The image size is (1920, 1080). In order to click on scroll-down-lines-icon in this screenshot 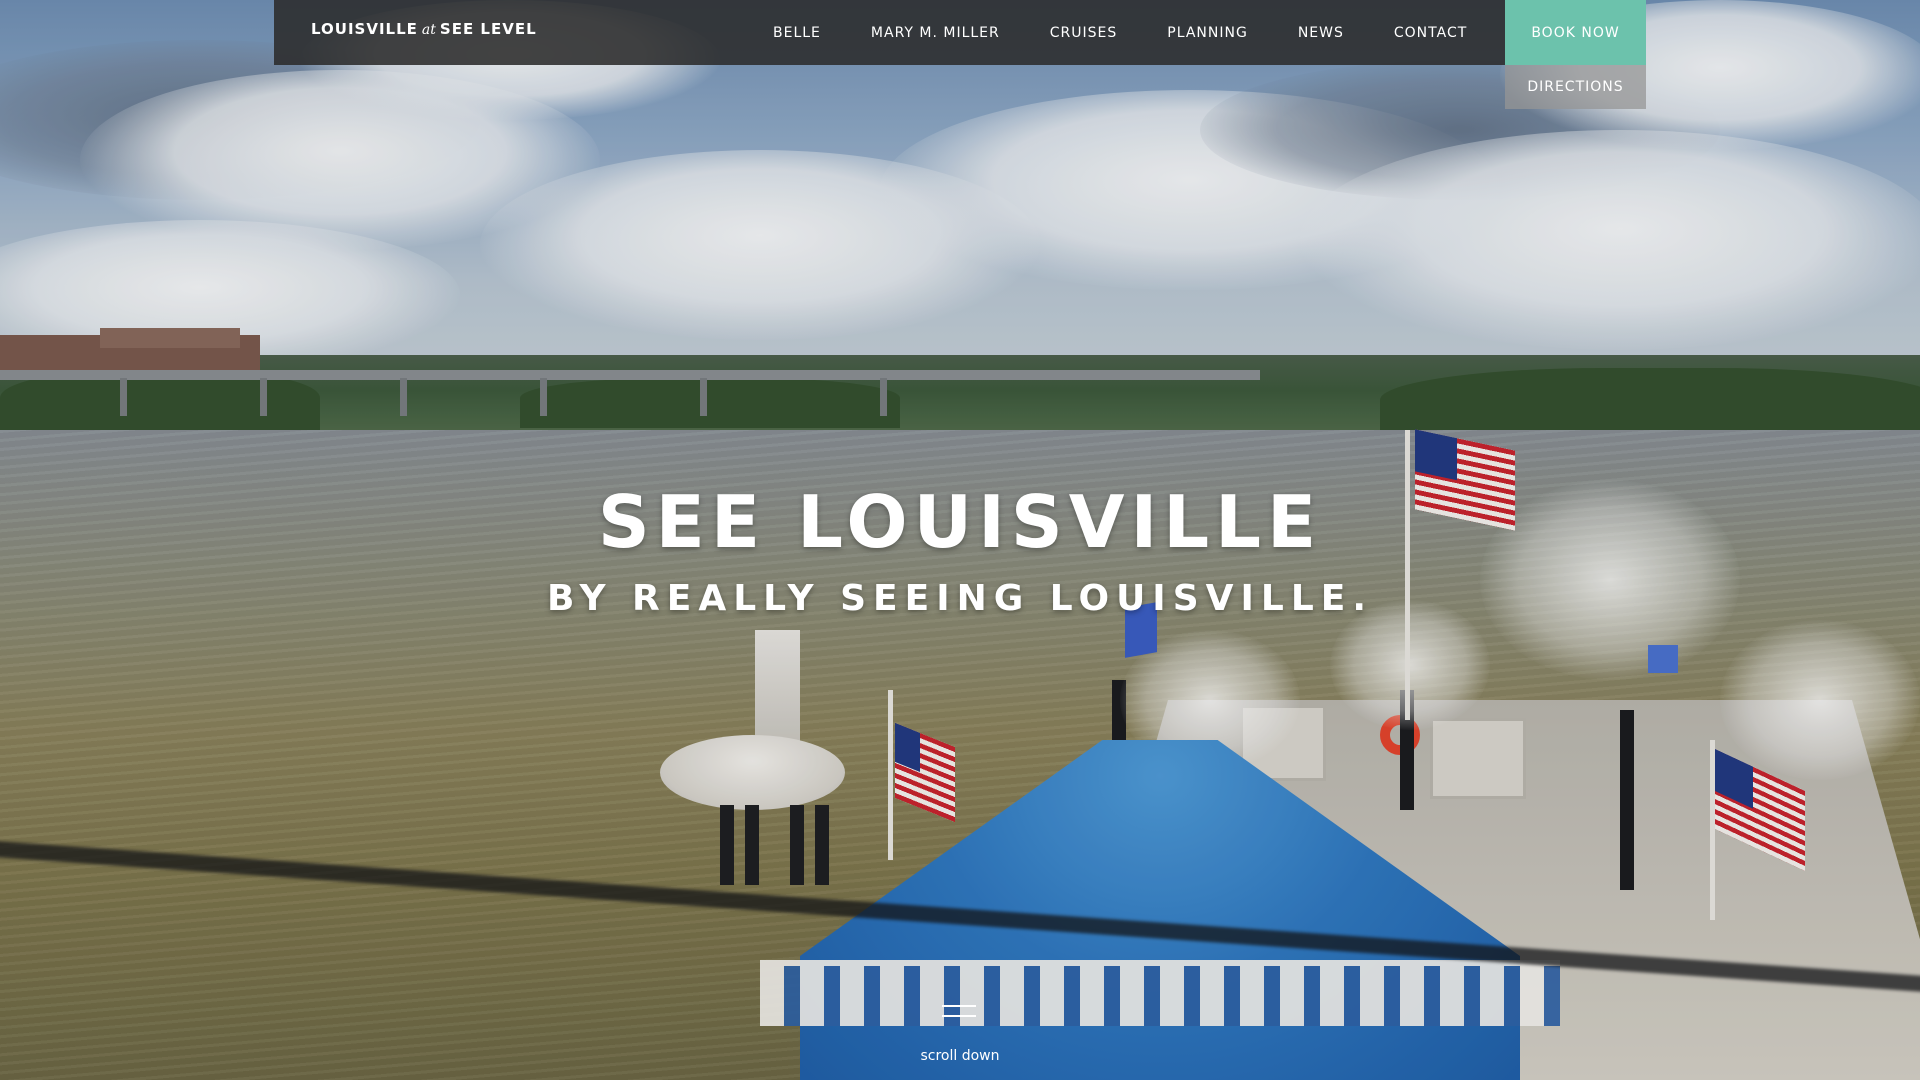, I will do `click(959, 1012)`.